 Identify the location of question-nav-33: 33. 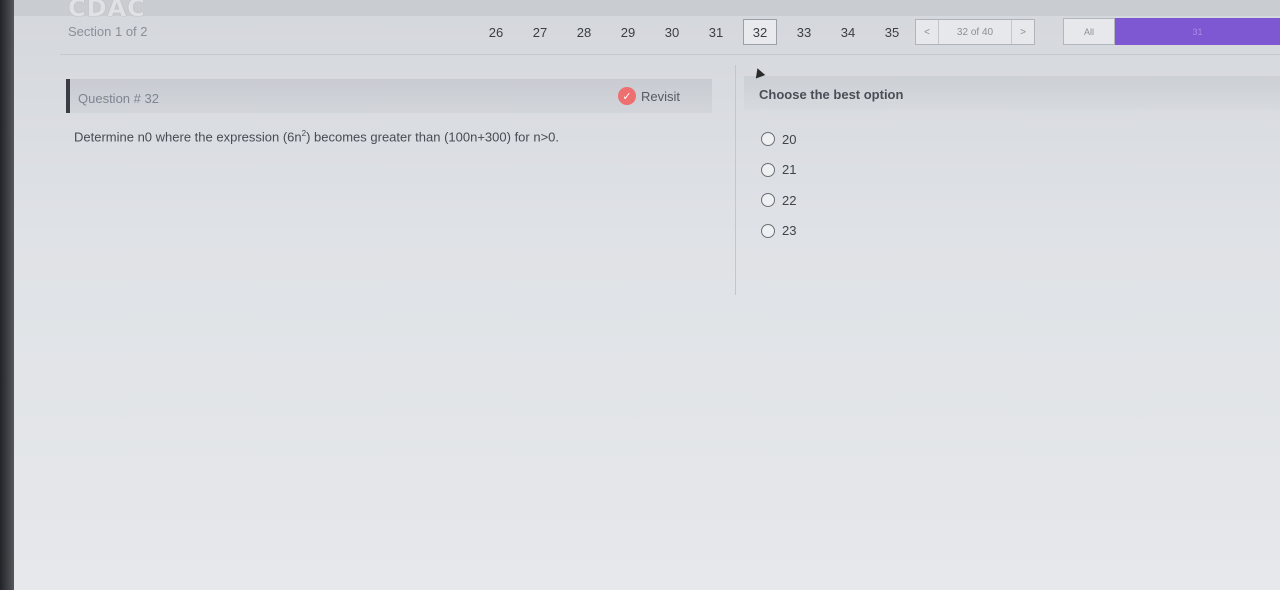
(804, 32).